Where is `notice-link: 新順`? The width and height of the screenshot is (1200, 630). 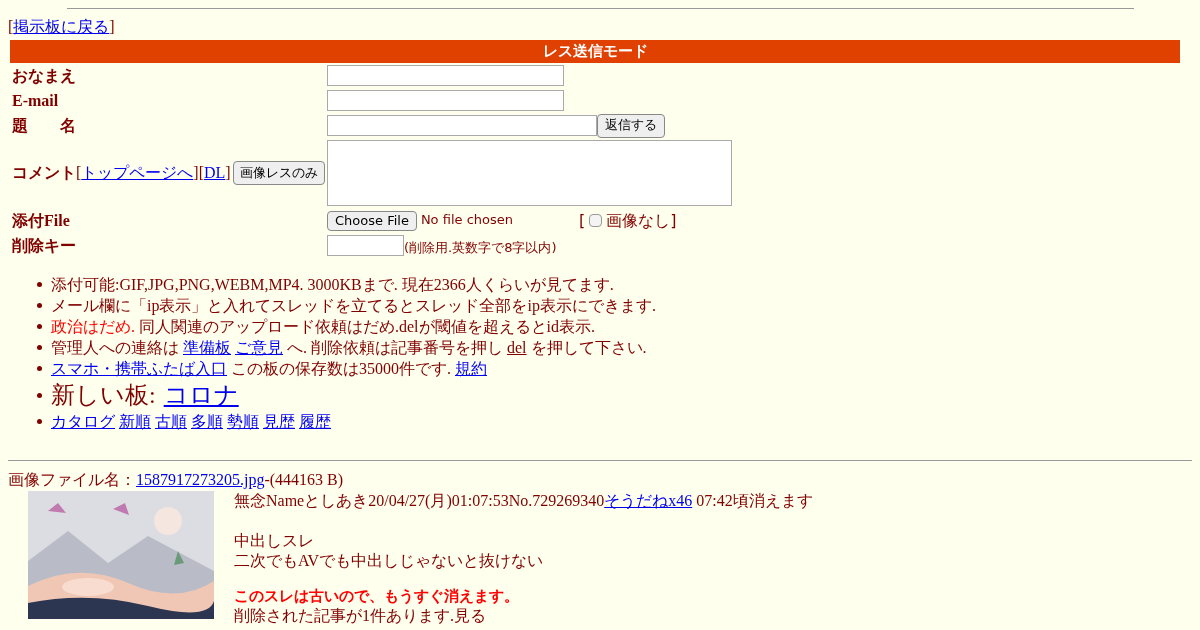 notice-link: 新順 is located at coordinates (135, 421).